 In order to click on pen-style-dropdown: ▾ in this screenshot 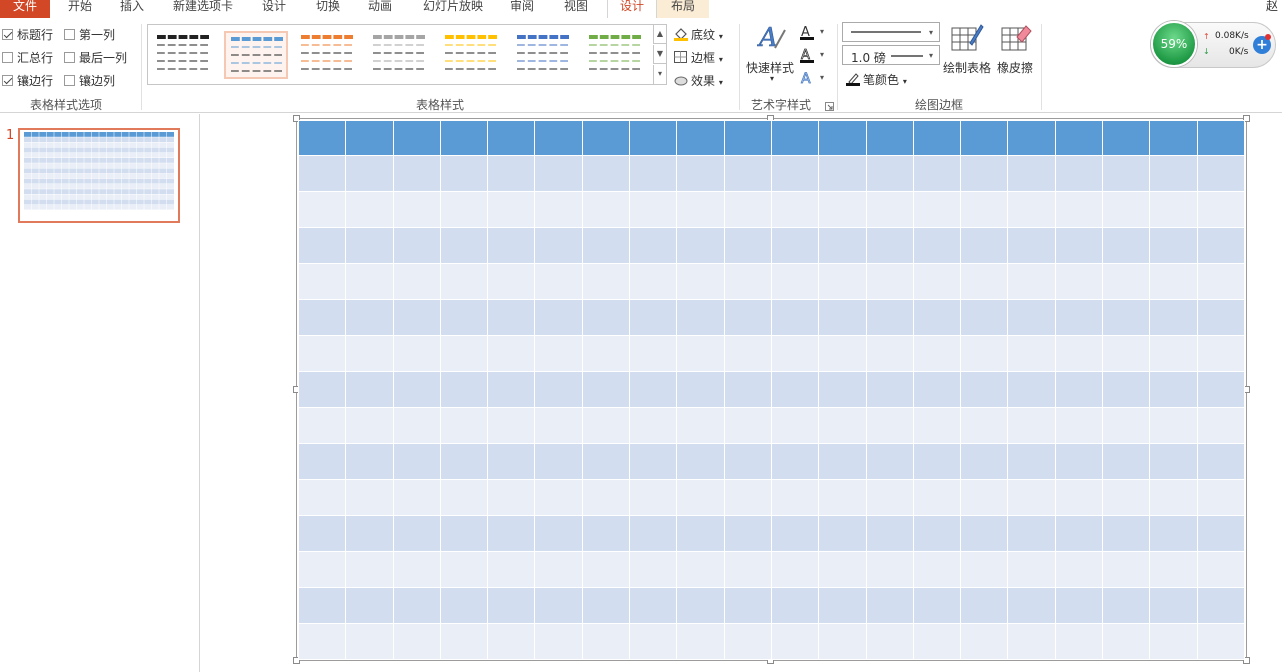, I will do `click(891, 32)`.